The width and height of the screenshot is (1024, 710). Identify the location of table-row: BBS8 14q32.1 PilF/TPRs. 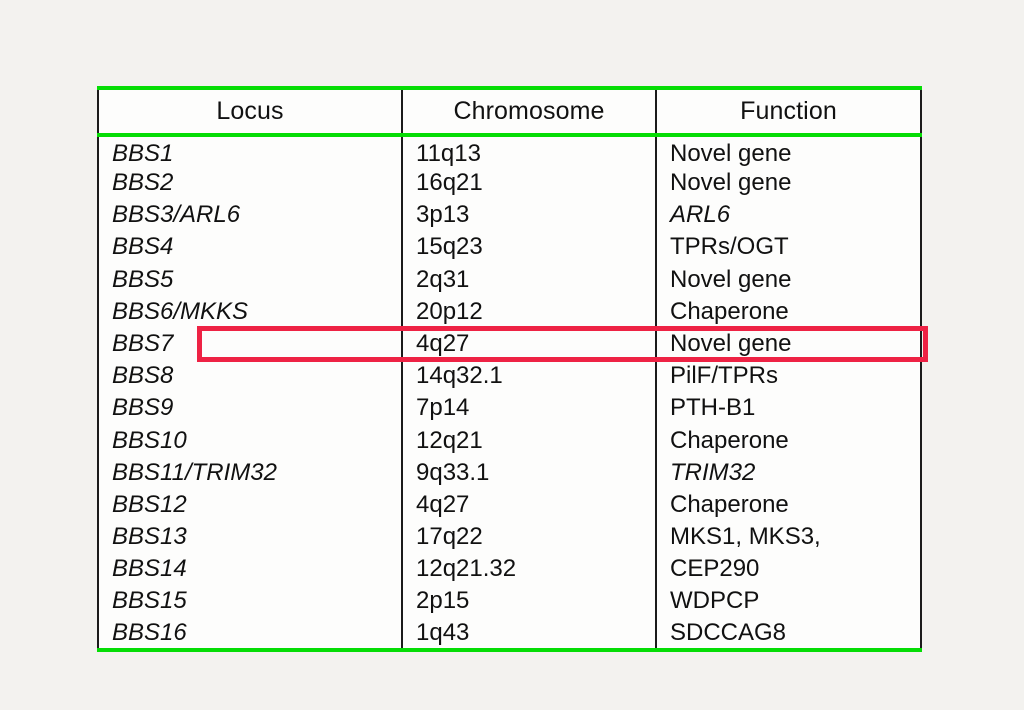
(509, 376).